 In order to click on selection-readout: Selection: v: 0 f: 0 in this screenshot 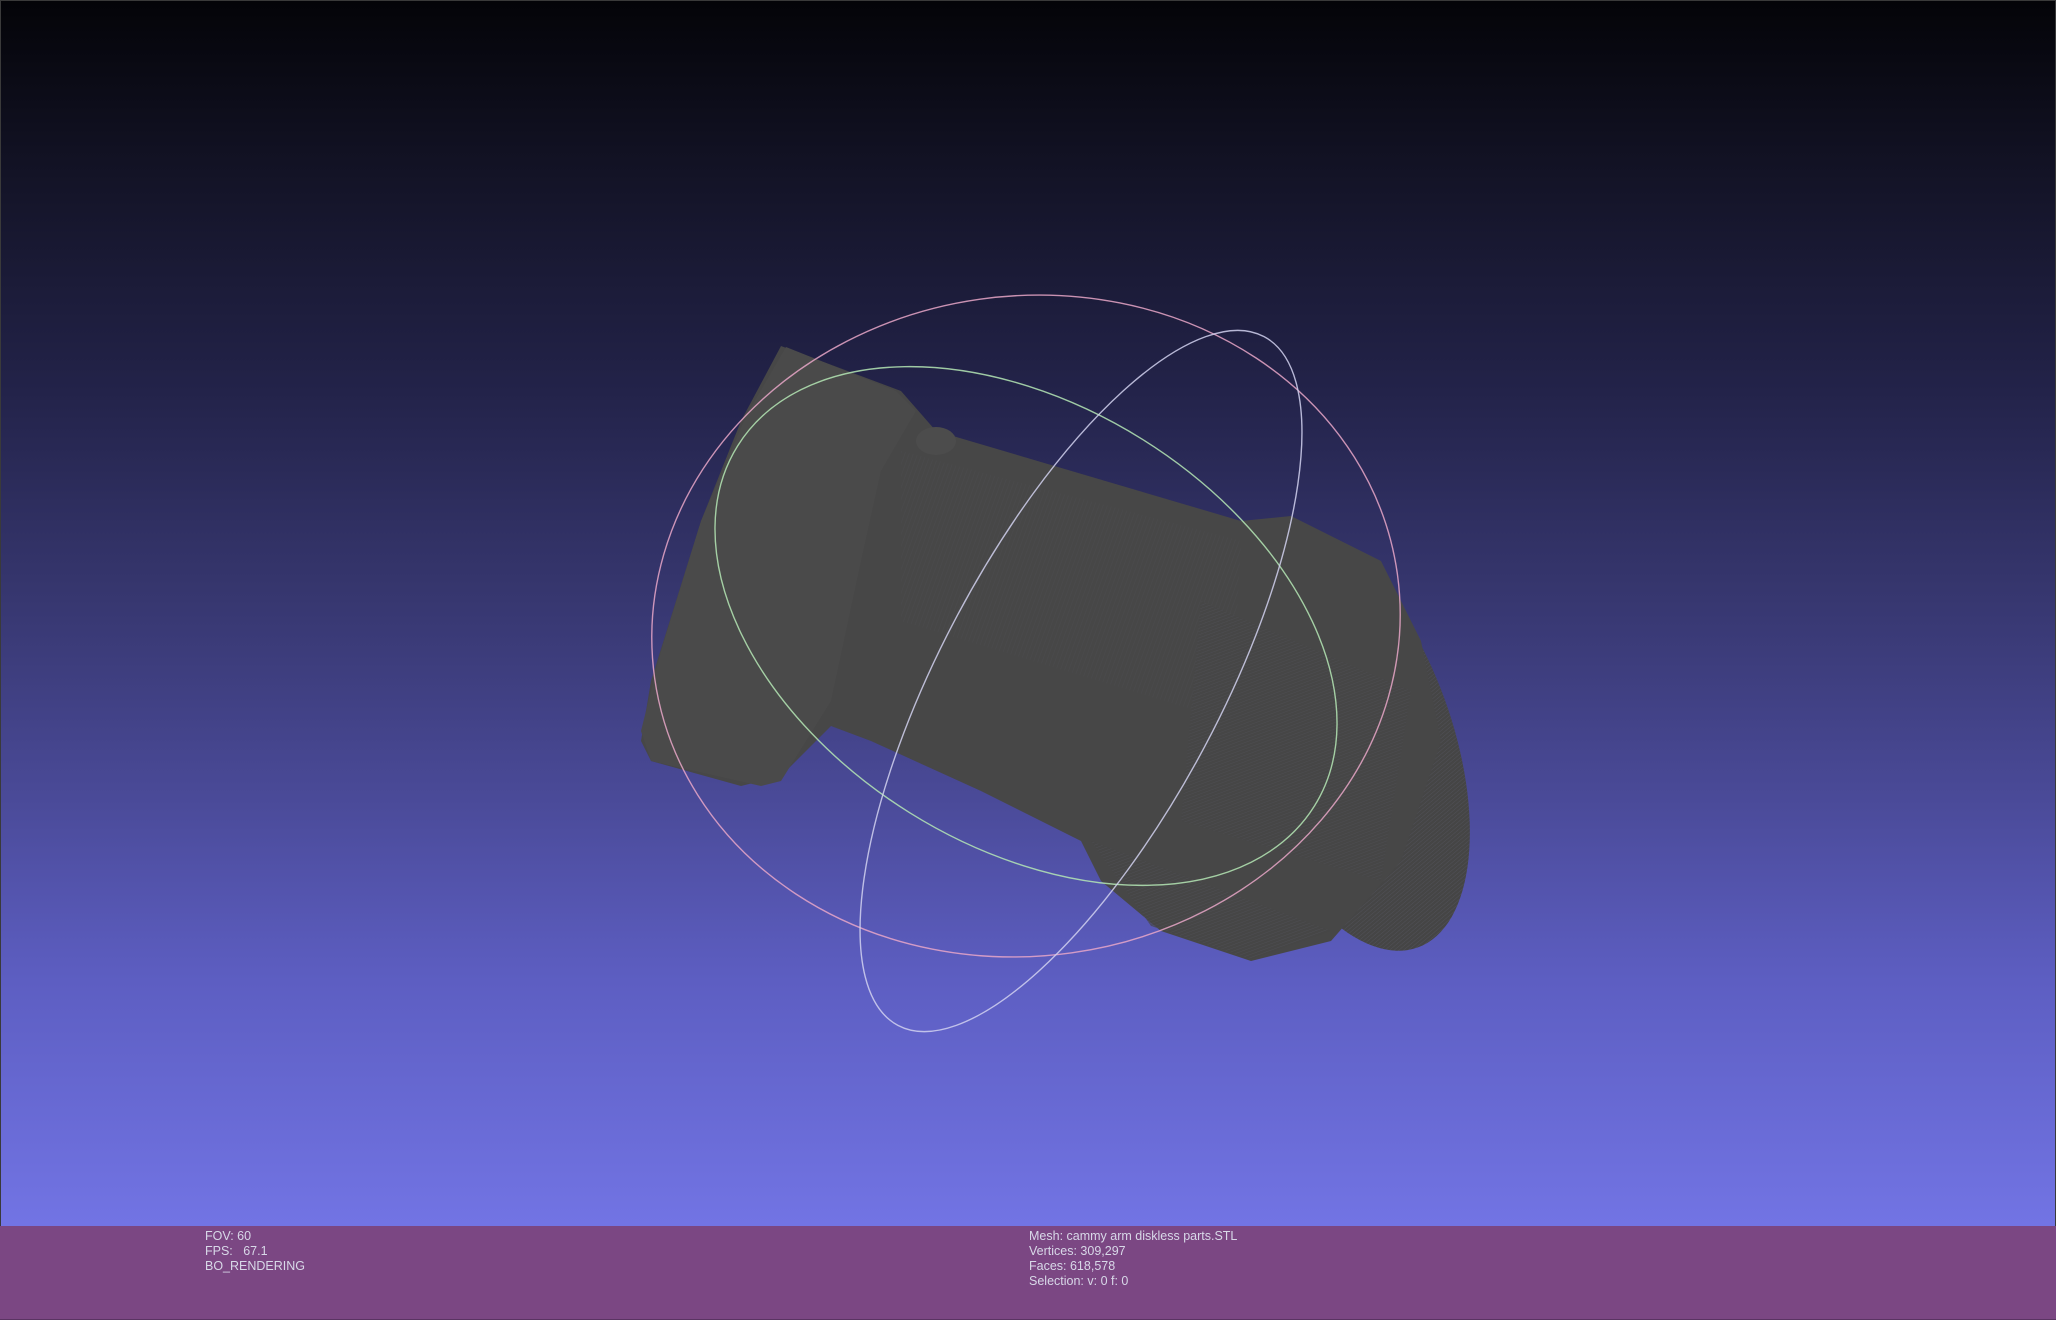, I will do `click(1079, 1281)`.